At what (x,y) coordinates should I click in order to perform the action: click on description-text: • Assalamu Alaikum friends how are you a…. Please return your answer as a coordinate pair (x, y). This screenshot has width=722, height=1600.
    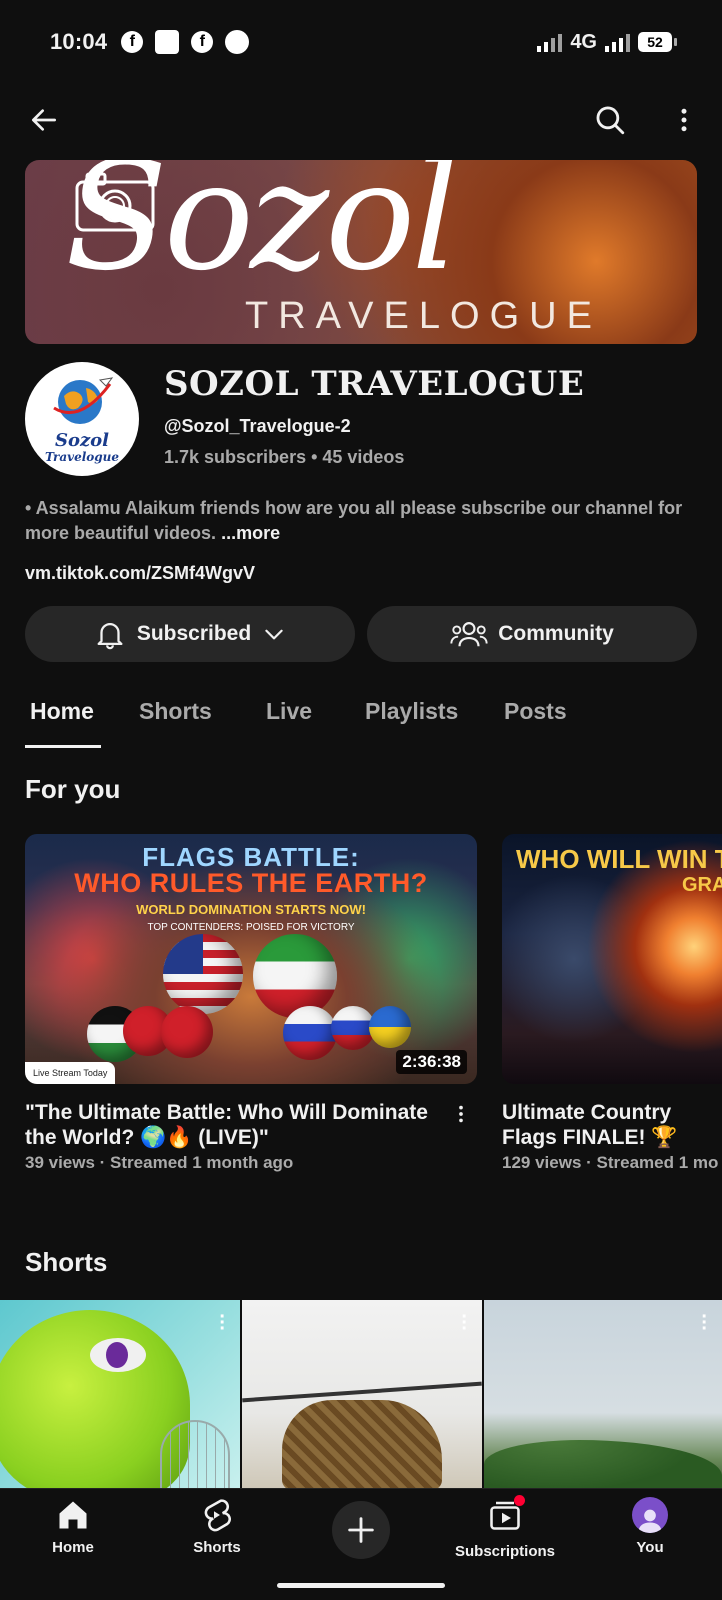
    Looking at the image, I should click on (354, 520).